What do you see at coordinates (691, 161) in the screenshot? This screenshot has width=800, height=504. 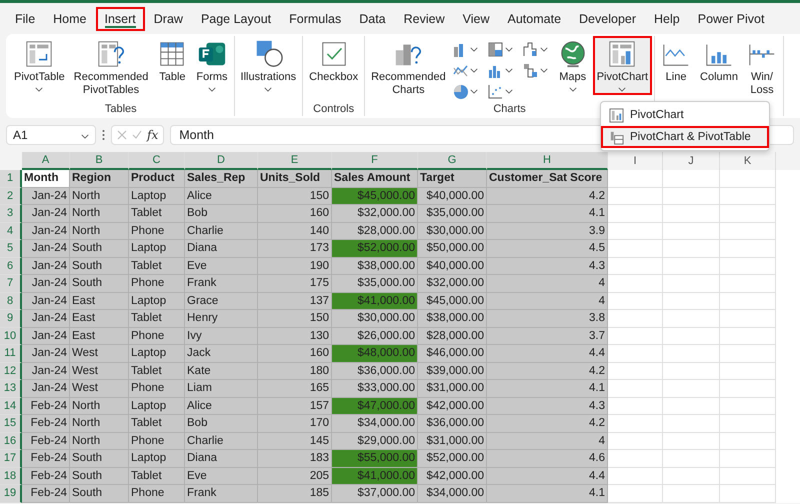 I see `column-header: J` at bounding box center [691, 161].